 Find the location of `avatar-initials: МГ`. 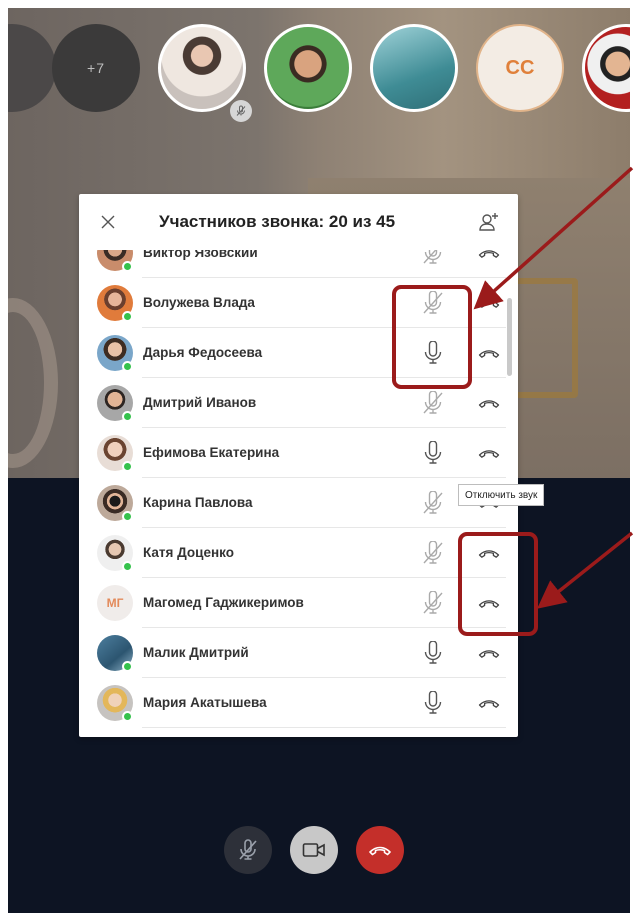

avatar-initials: МГ is located at coordinates (115, 603).